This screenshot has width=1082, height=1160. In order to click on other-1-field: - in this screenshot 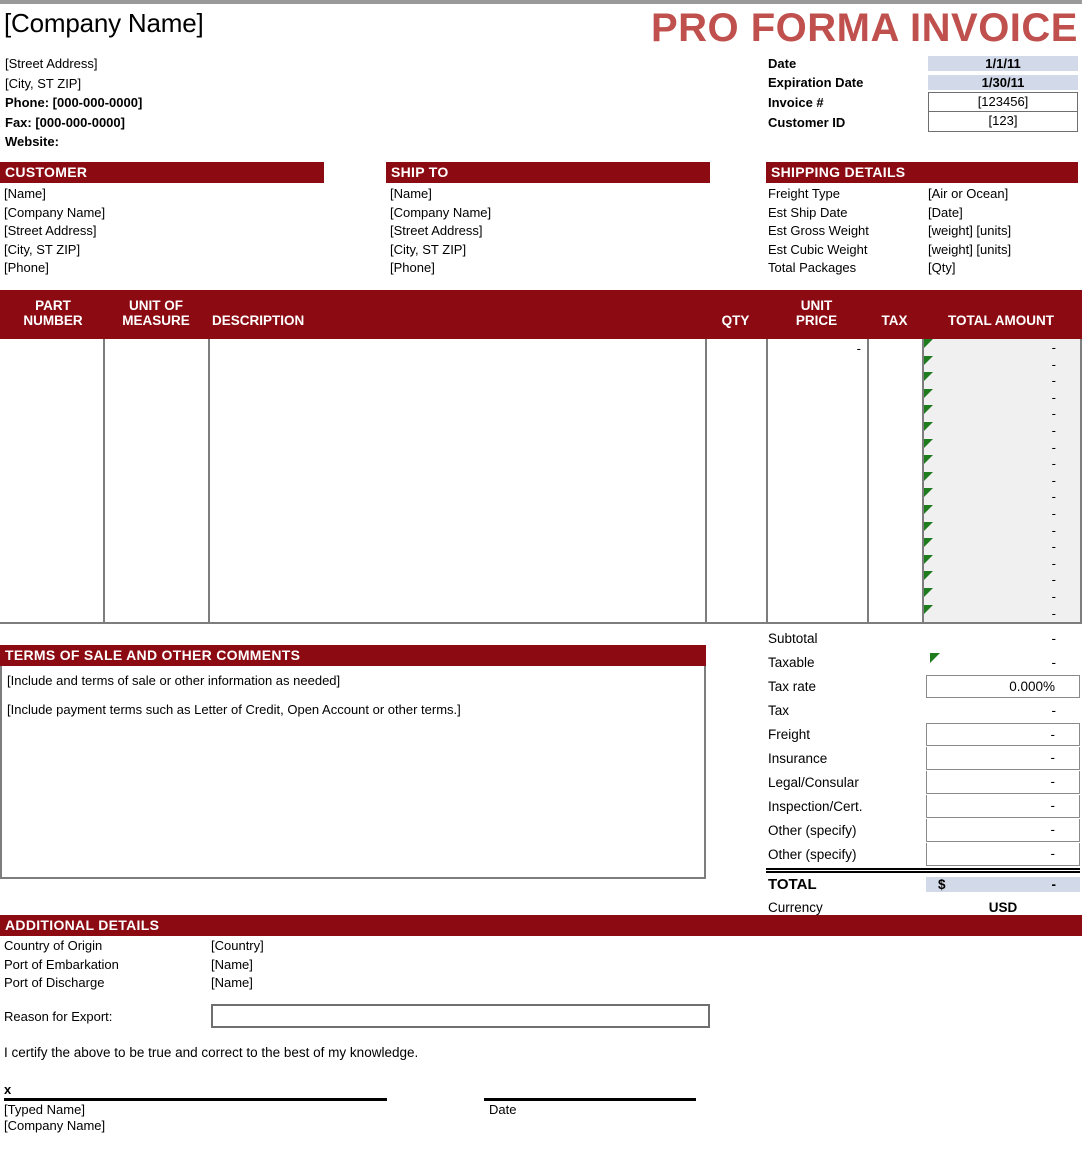, I will do `click(1003, 830)`.